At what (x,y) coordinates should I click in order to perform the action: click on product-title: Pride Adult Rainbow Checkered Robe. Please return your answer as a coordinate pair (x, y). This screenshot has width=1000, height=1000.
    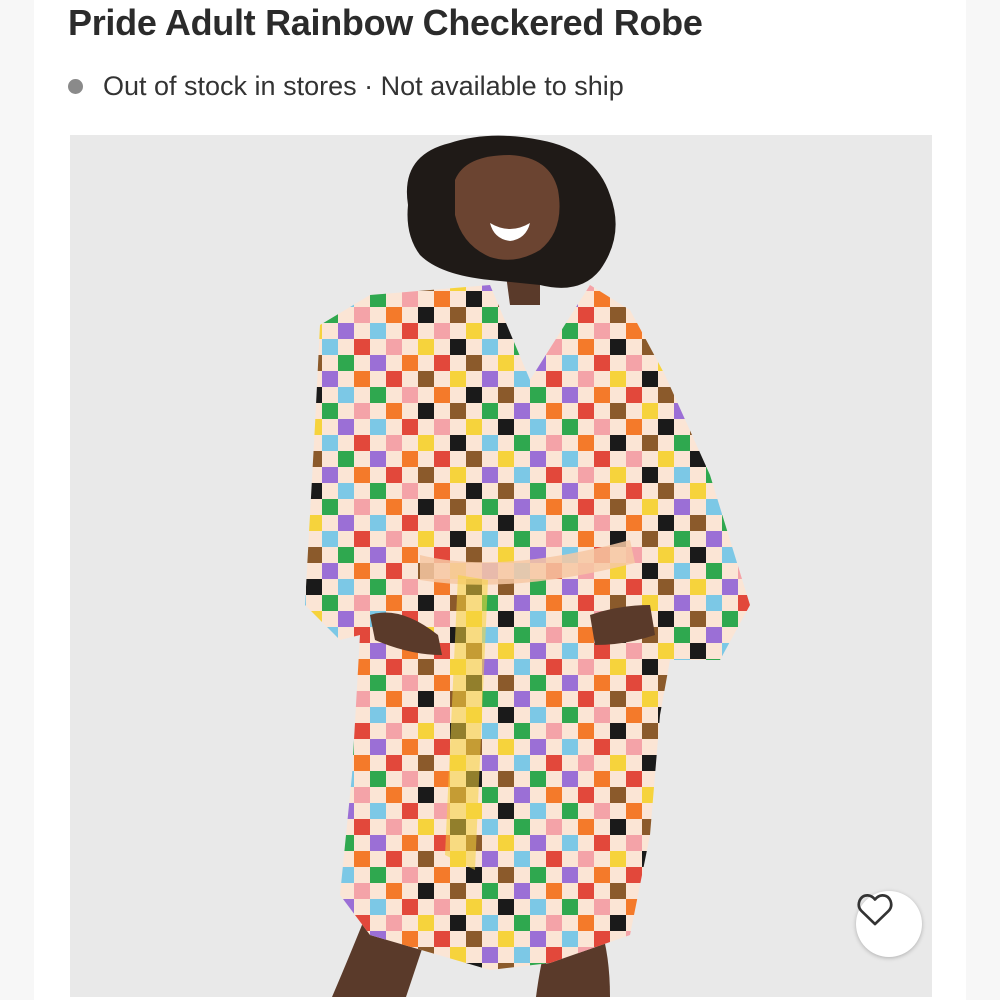
    Looking at the image, I should click on (385, 22).